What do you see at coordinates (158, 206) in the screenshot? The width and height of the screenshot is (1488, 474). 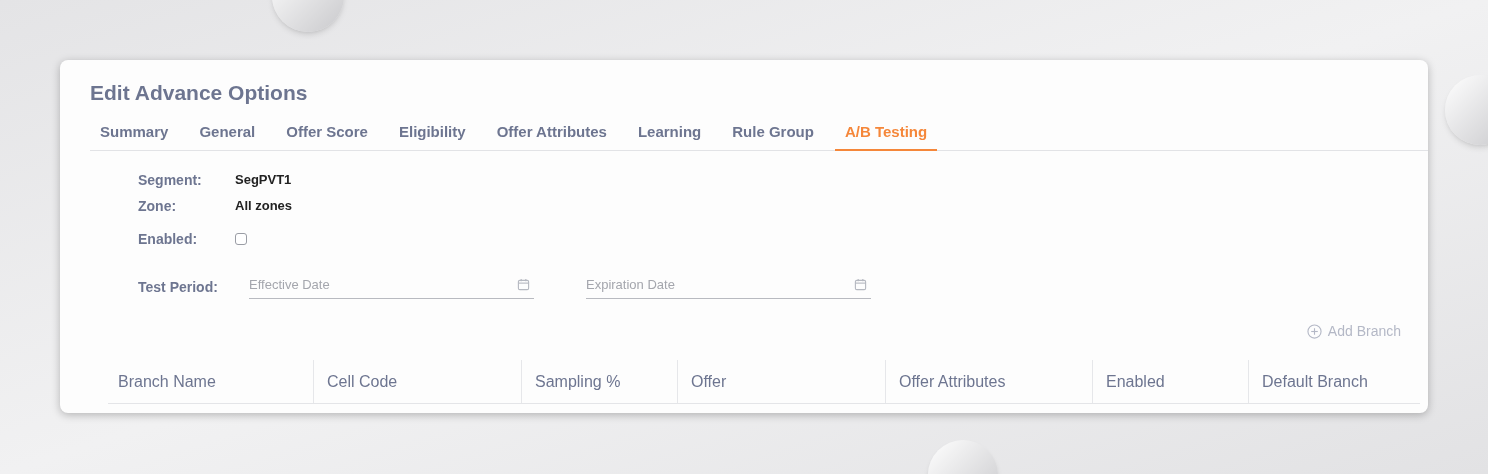 I see `field-label: Zone:` at bounding box center [158, 206].